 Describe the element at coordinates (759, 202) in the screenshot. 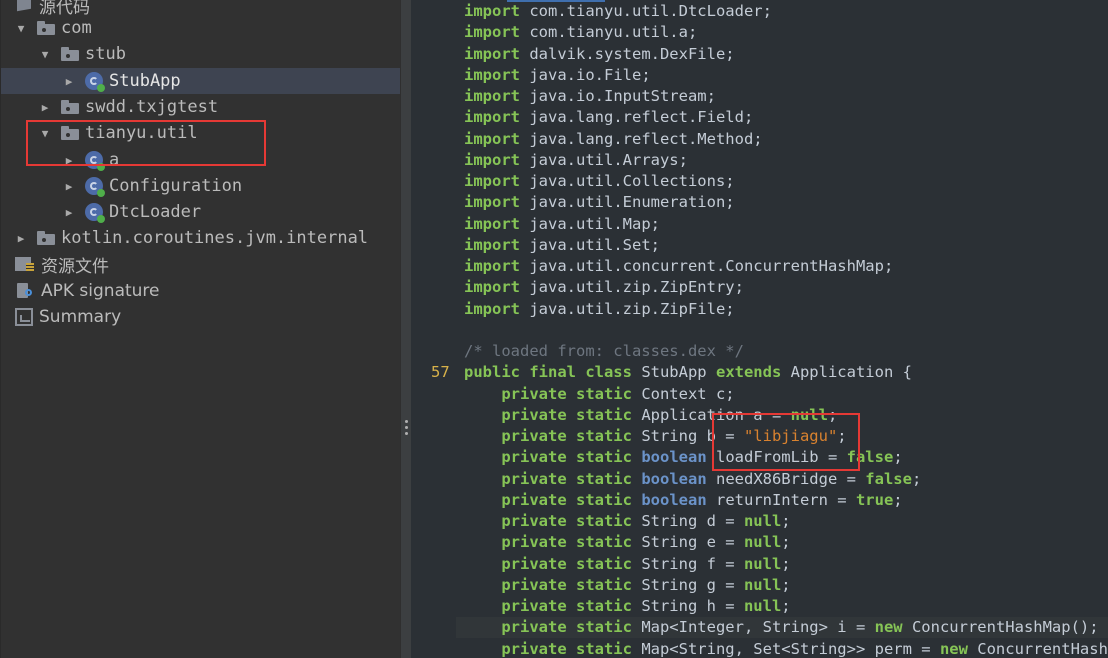

I see `code-line: import java.util.Enumeration;` at that location.